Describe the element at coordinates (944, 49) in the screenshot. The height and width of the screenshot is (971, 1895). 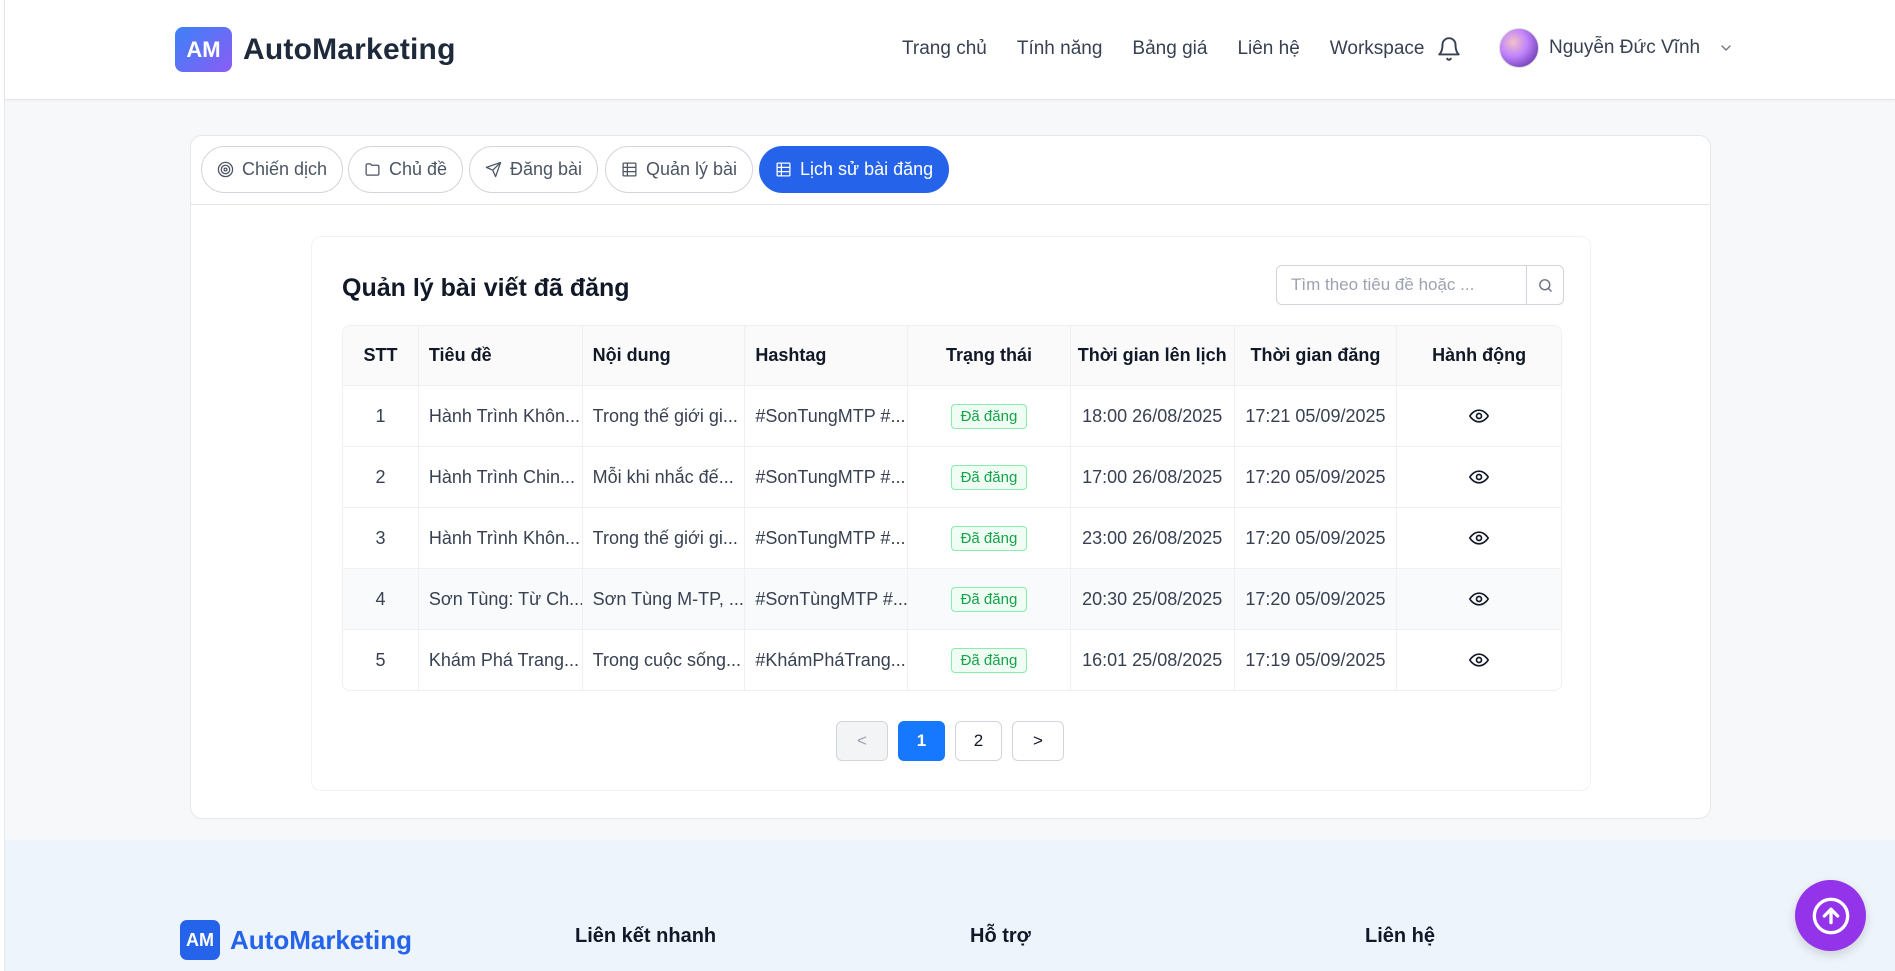
I see `nav-item-home: Trang chủ` at that location.